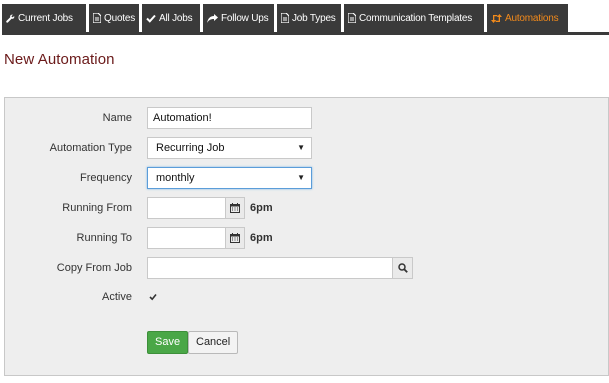 The height and width of the screenshot is (383, 609). Describe the element at coordinates (245, 18) in the screenshot. I see `tab-label: Follow Ups` at that location.